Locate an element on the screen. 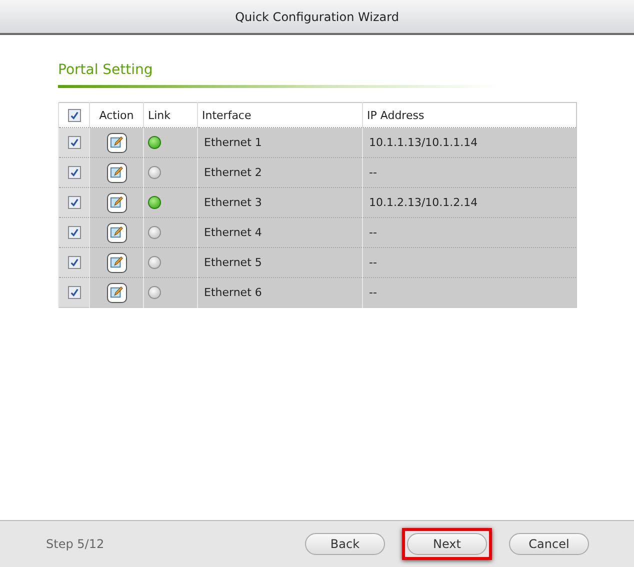 The width and height of the screenshot is (634, 567). footer-button: Next is located at coordinates (447, 544).